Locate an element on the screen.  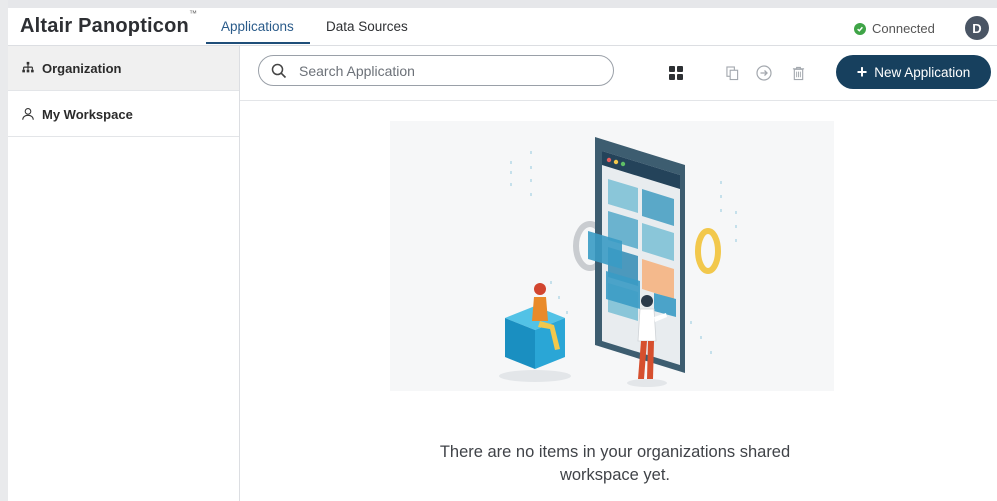
search-box is located at coordinates (436, 70).